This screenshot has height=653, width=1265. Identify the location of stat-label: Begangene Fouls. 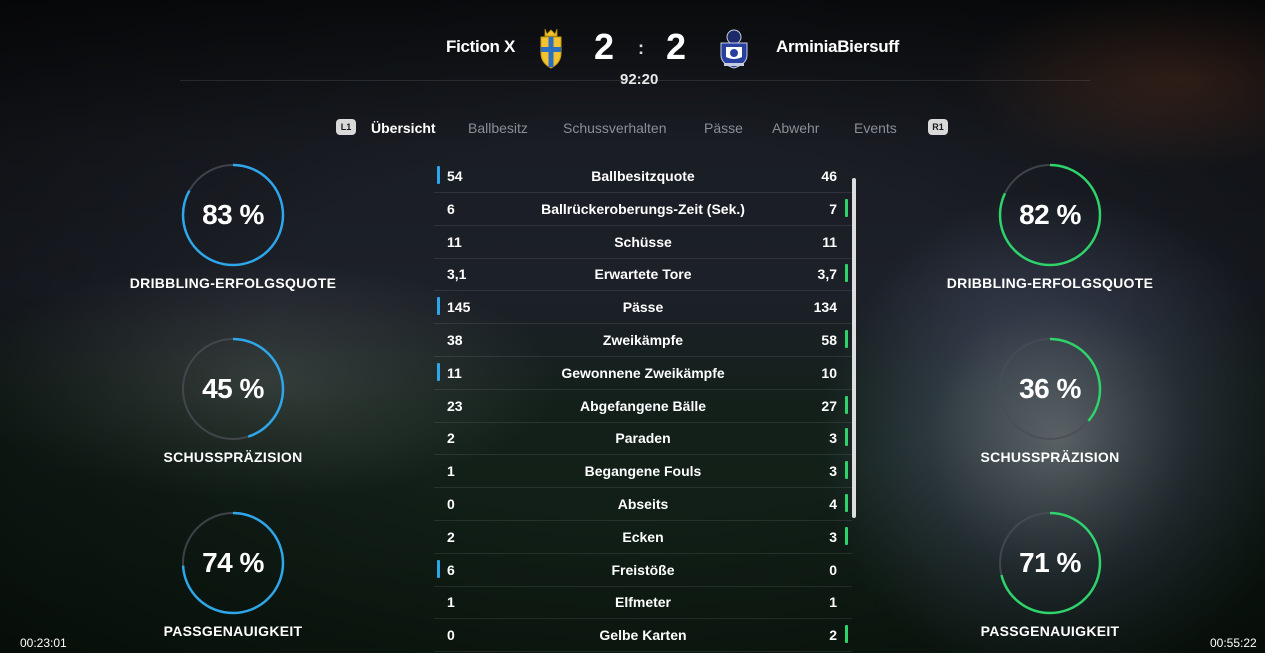
(643, 471).